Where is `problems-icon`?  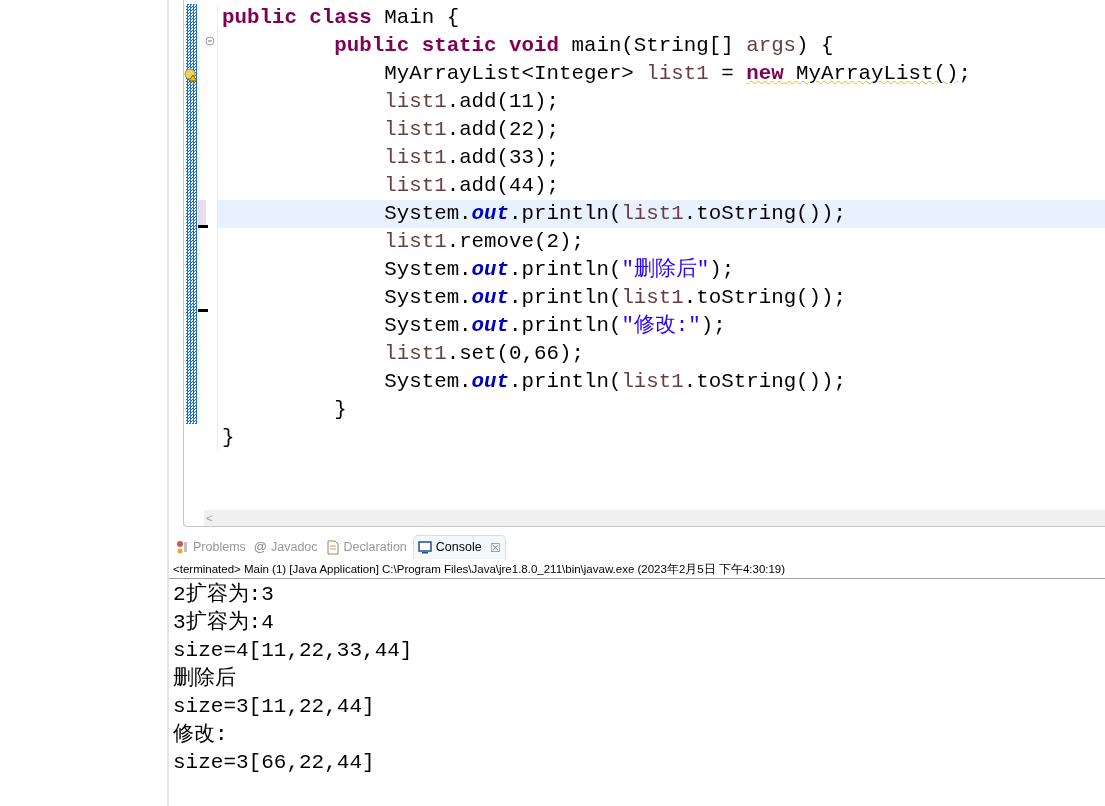 problems-icon is located at coordinates (182, 547).